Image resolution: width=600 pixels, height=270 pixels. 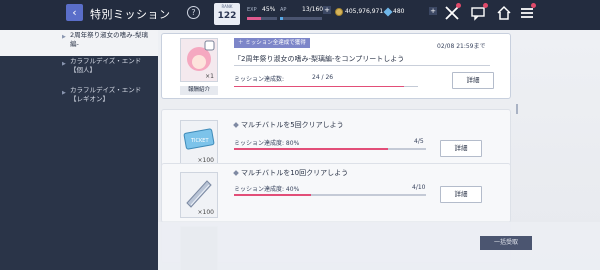 What do you see at coordinates (106, 94) in the screenshot?
I see `sidebar-item-label: カラフルデイズ・エンド【レギオン】` at bounding box center [106, 94].